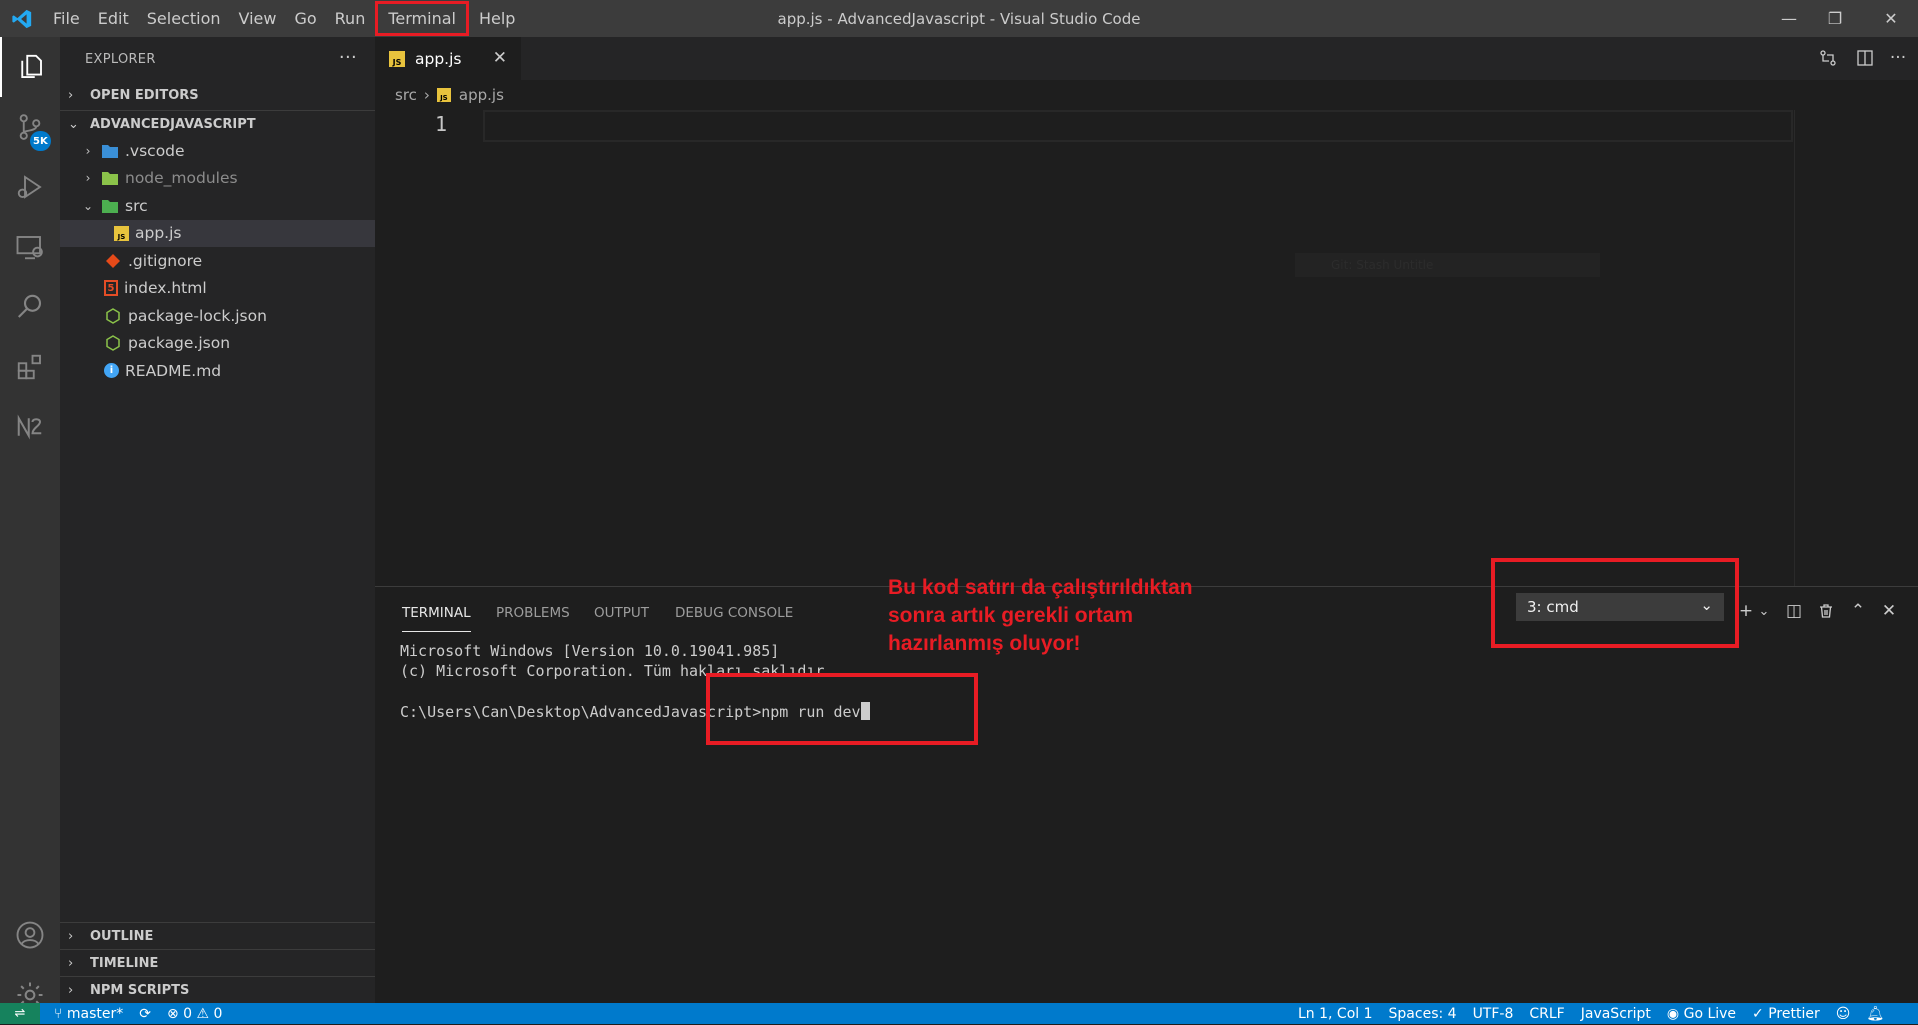 The width and height of the screenshot is (1918, 1025). Describe the element at coordinates (136, 205) in the screenshot. I see `tree-item-label: src` at that location.